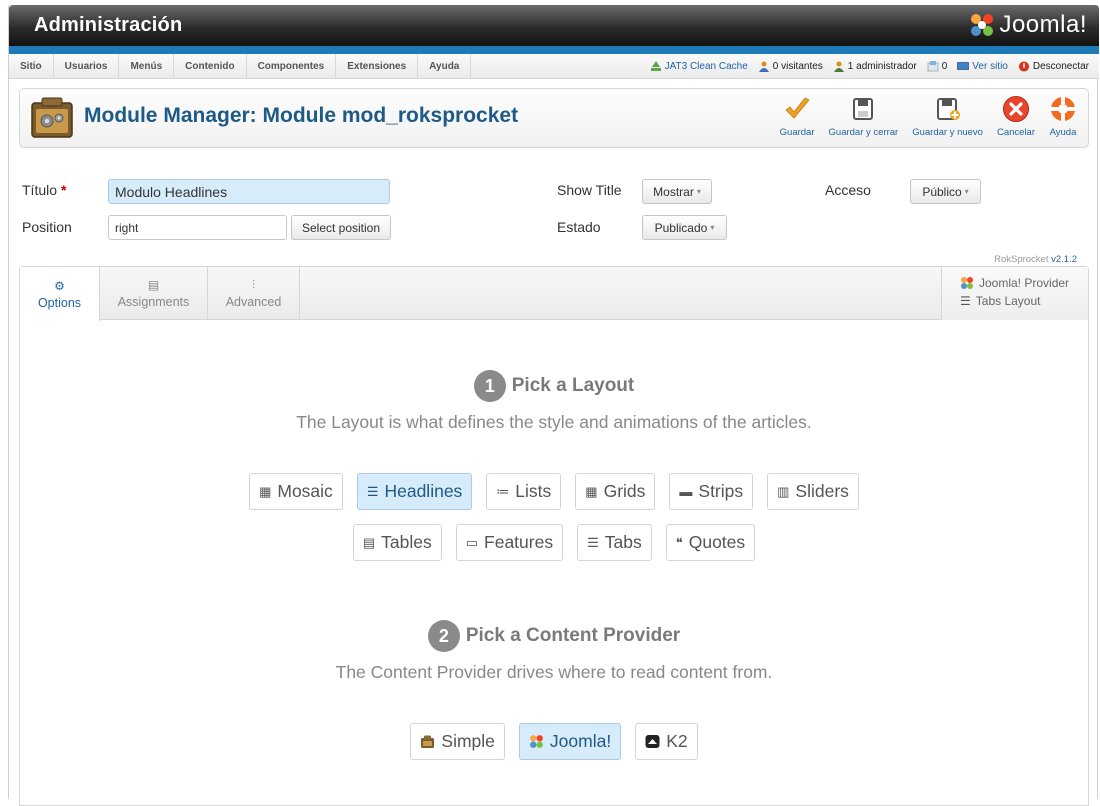  What do you see at coordinates (573, 385) in the screenshot?
I see `layout-section-title: Pick a Layout` at bounding box center [573, 385].